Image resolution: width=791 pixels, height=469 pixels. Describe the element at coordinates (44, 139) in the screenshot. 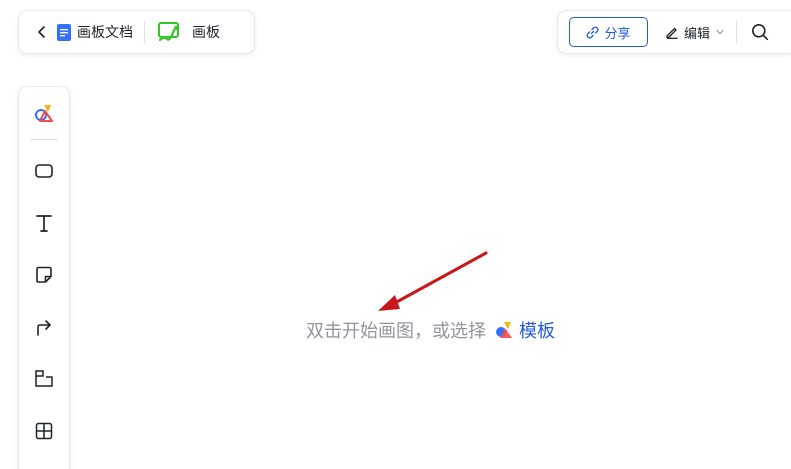

I see `rail-divider` at that location.